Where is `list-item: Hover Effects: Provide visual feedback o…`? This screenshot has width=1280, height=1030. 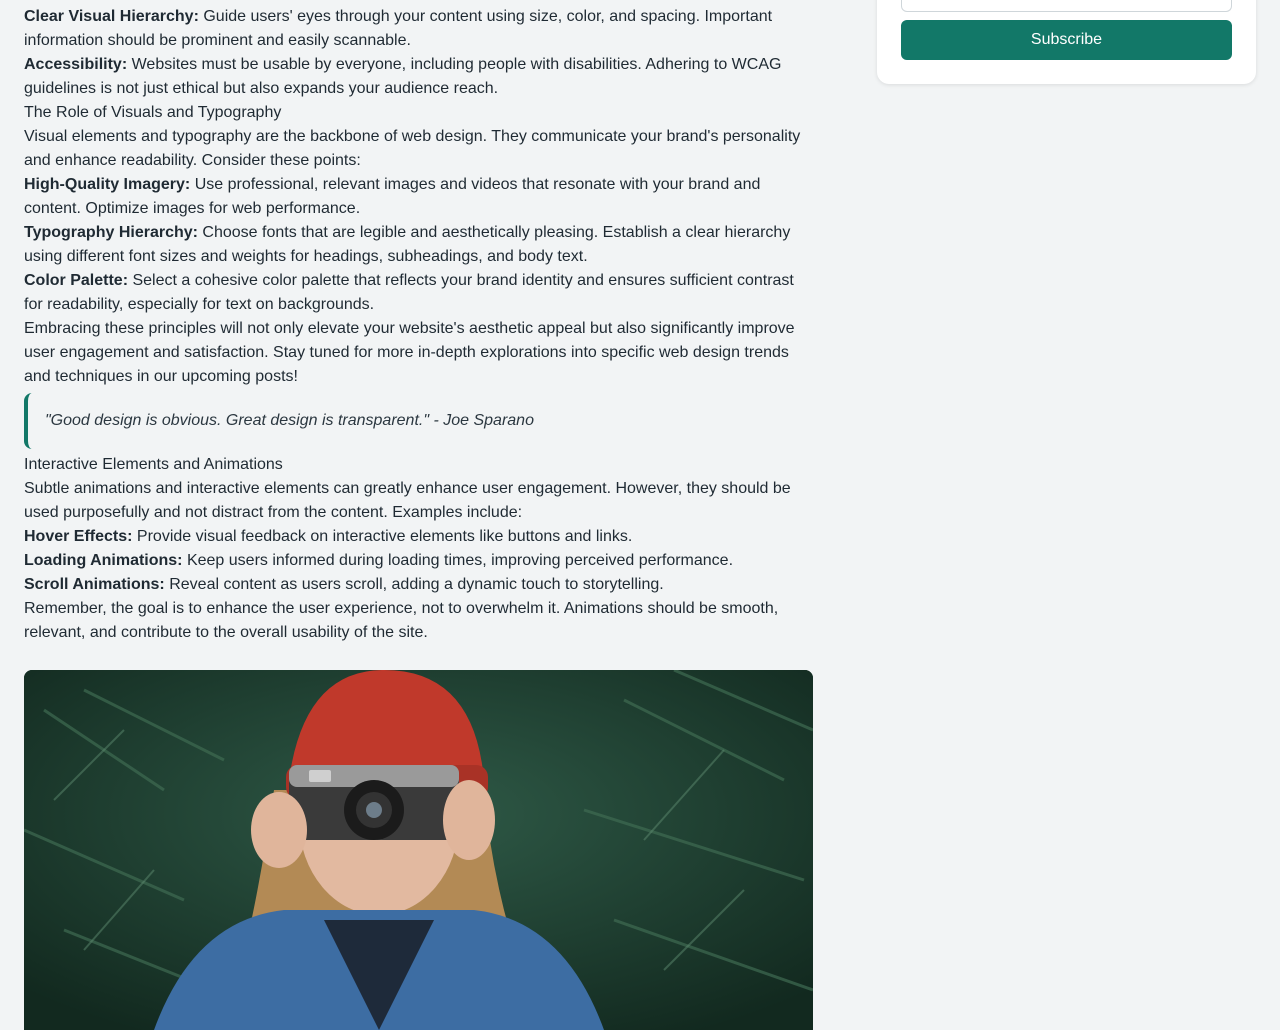 list-item: Hover Effects: Provide visual feedback o… is located at coordinates (328, 536).